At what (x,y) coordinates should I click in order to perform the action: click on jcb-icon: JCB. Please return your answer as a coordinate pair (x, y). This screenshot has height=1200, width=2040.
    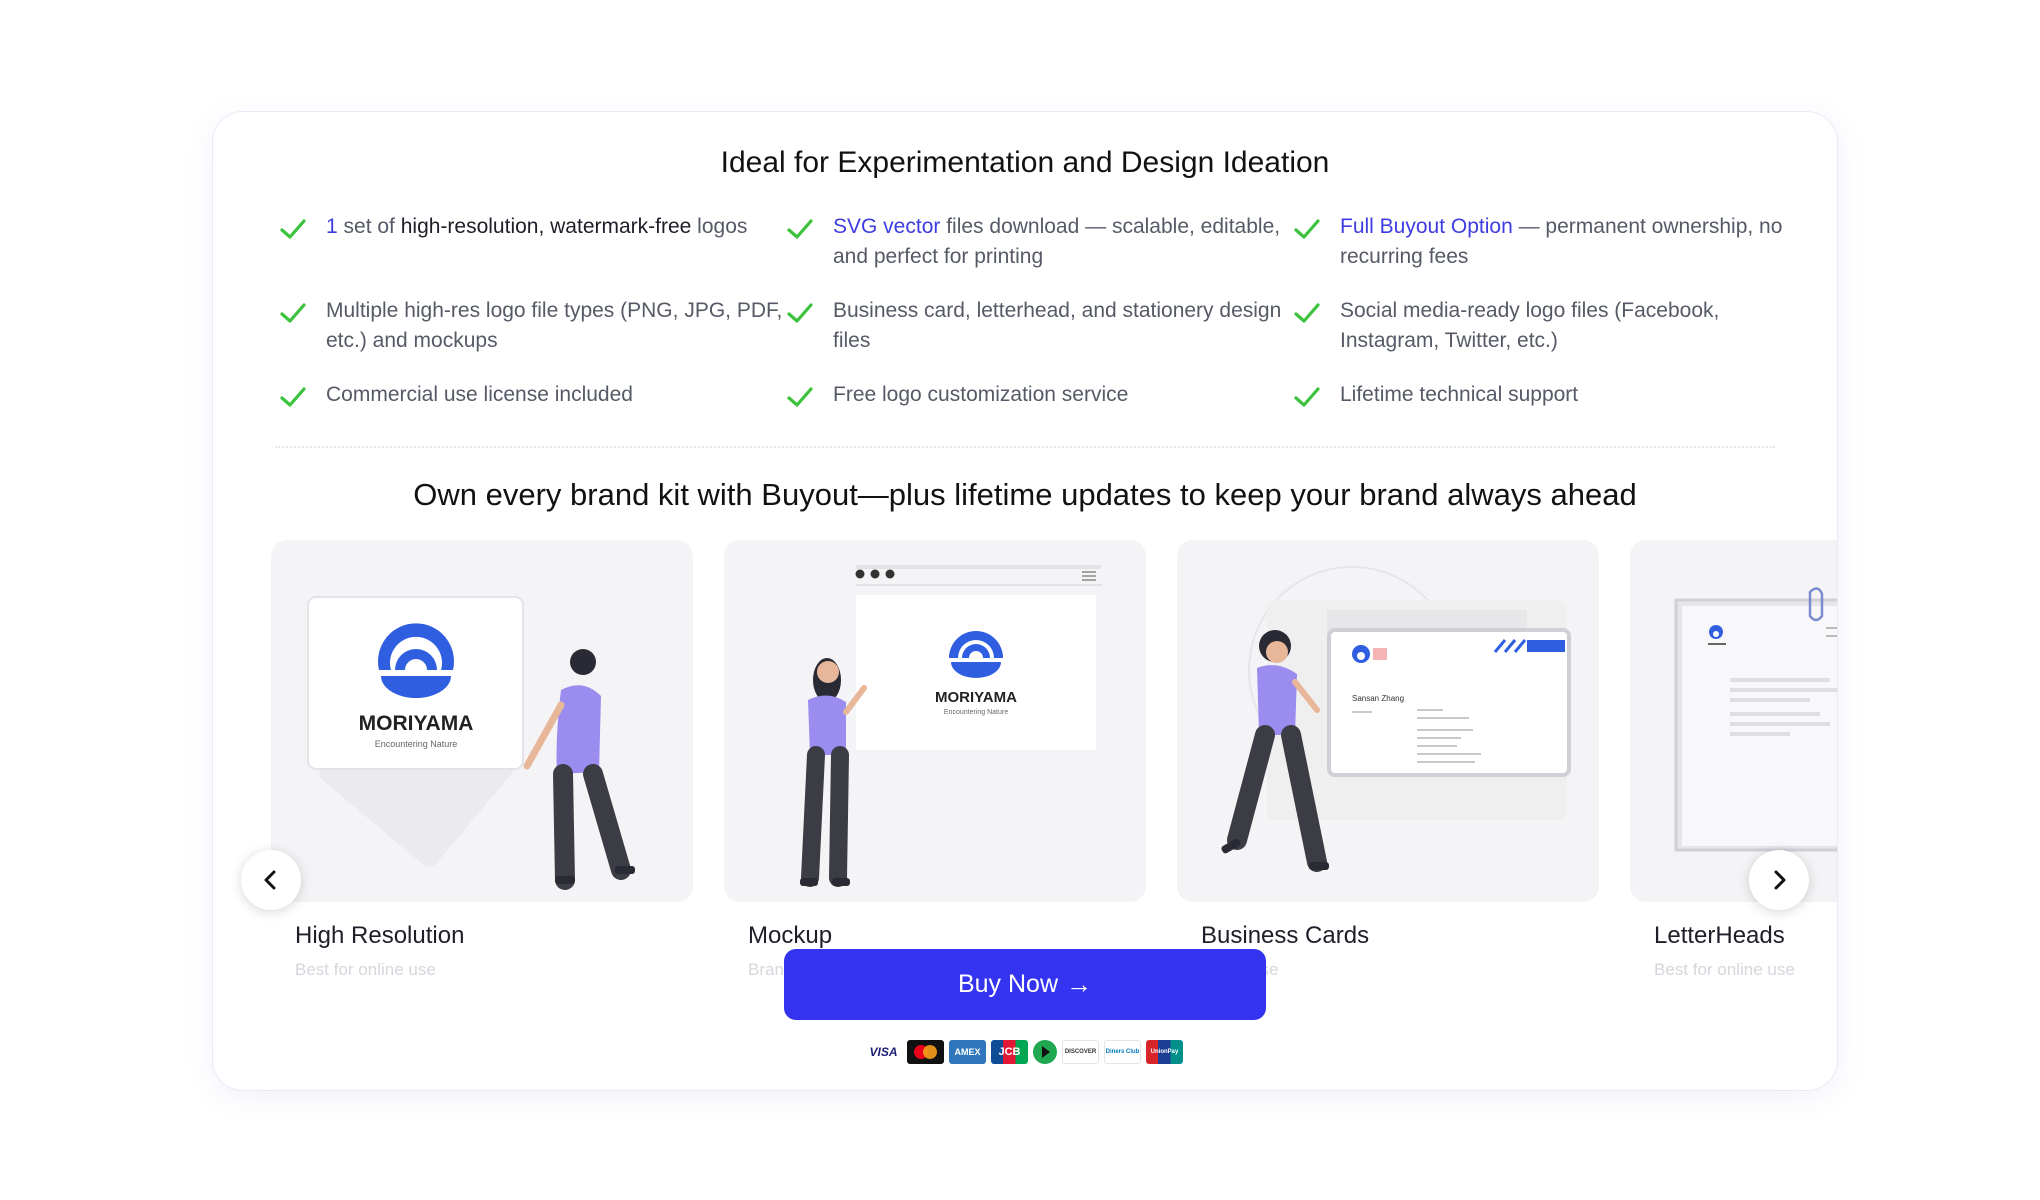
    Looking at the image, I should click on (1009, 1052).